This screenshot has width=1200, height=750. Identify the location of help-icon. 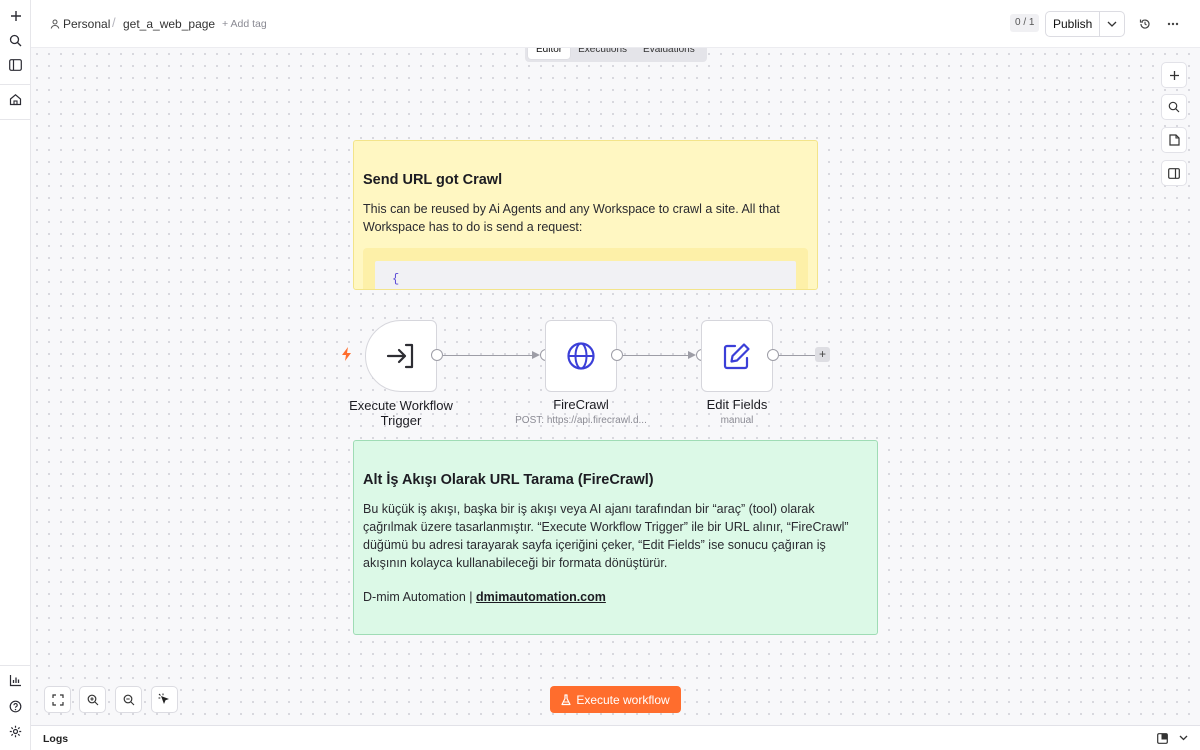
(15, 706).